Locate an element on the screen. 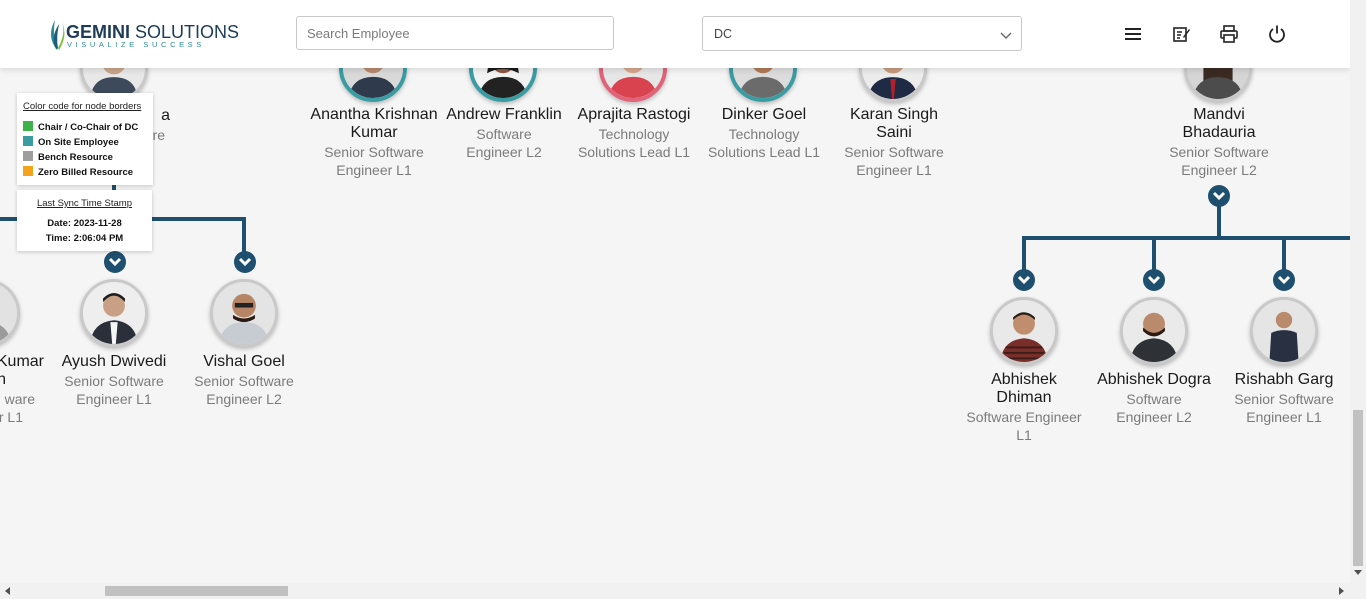 The image size is (1366, 599). chevron-down-icon is located at coordinates (1006, 35).